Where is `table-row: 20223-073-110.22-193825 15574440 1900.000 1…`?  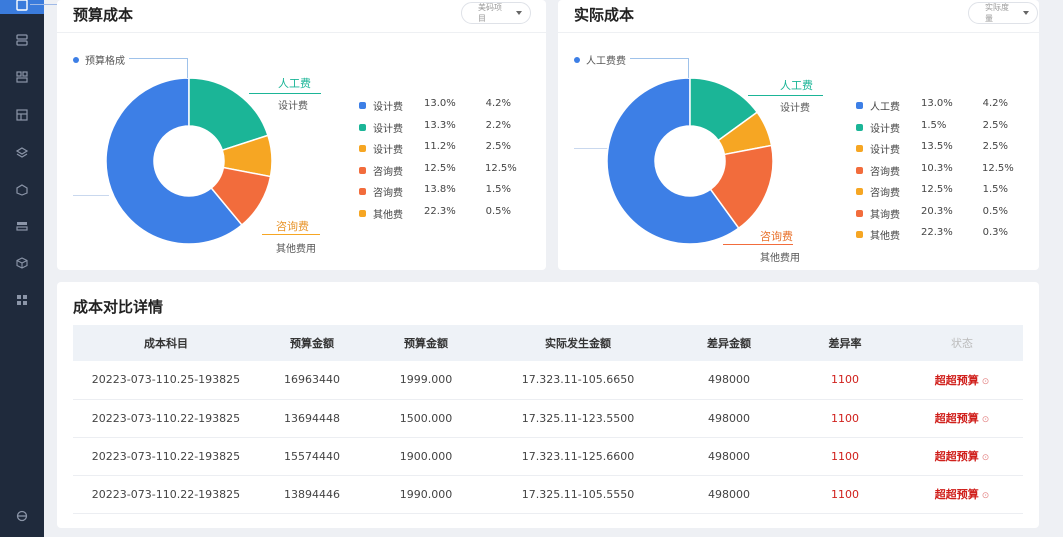 table-row: 20223-073-110.22-193825 15574440 1900.000 1… is located at coordinates (548, 456).